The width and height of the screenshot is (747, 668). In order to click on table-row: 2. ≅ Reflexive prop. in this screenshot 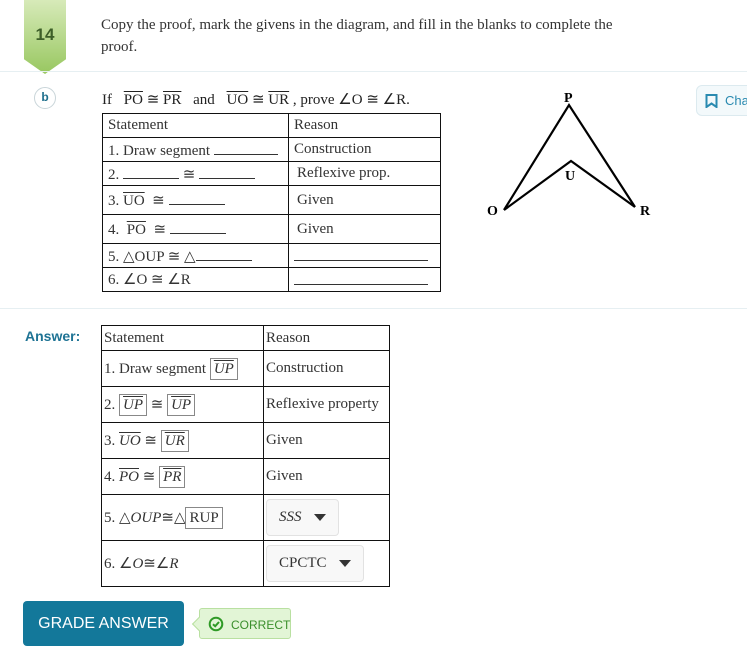, I will do `click(271, 173)`.